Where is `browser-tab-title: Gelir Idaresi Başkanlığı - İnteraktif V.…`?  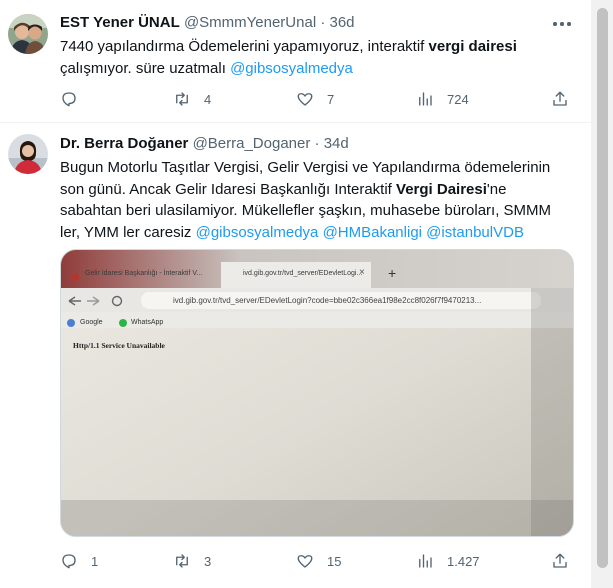 browser-tab-title: Gelir Idaresi Başkanlığı - İnteraktif V.… is located at coordinates (144, 273).